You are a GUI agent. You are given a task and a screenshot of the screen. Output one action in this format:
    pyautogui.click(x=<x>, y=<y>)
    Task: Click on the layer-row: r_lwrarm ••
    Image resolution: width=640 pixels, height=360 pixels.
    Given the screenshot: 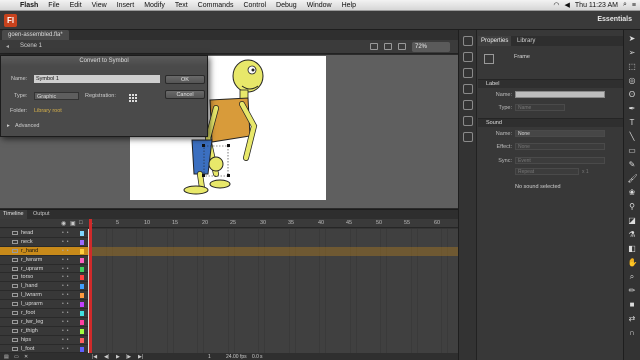 What is the action you would take?
    pyautogui.click(x=44, y=260)
    